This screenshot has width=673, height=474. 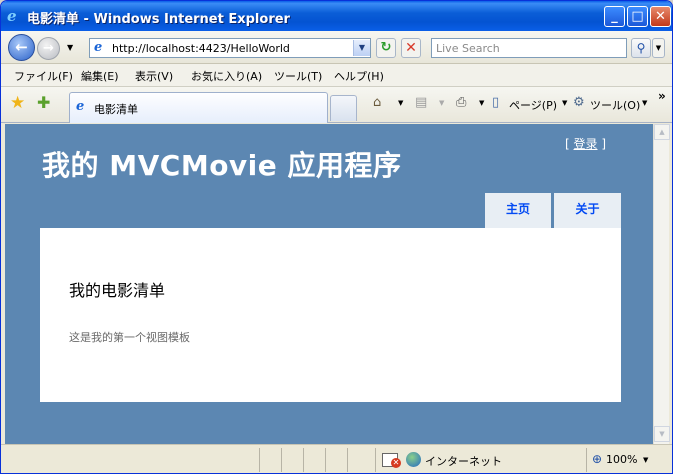 I want to click on maximize-button: □, so click(x=637, y=16).